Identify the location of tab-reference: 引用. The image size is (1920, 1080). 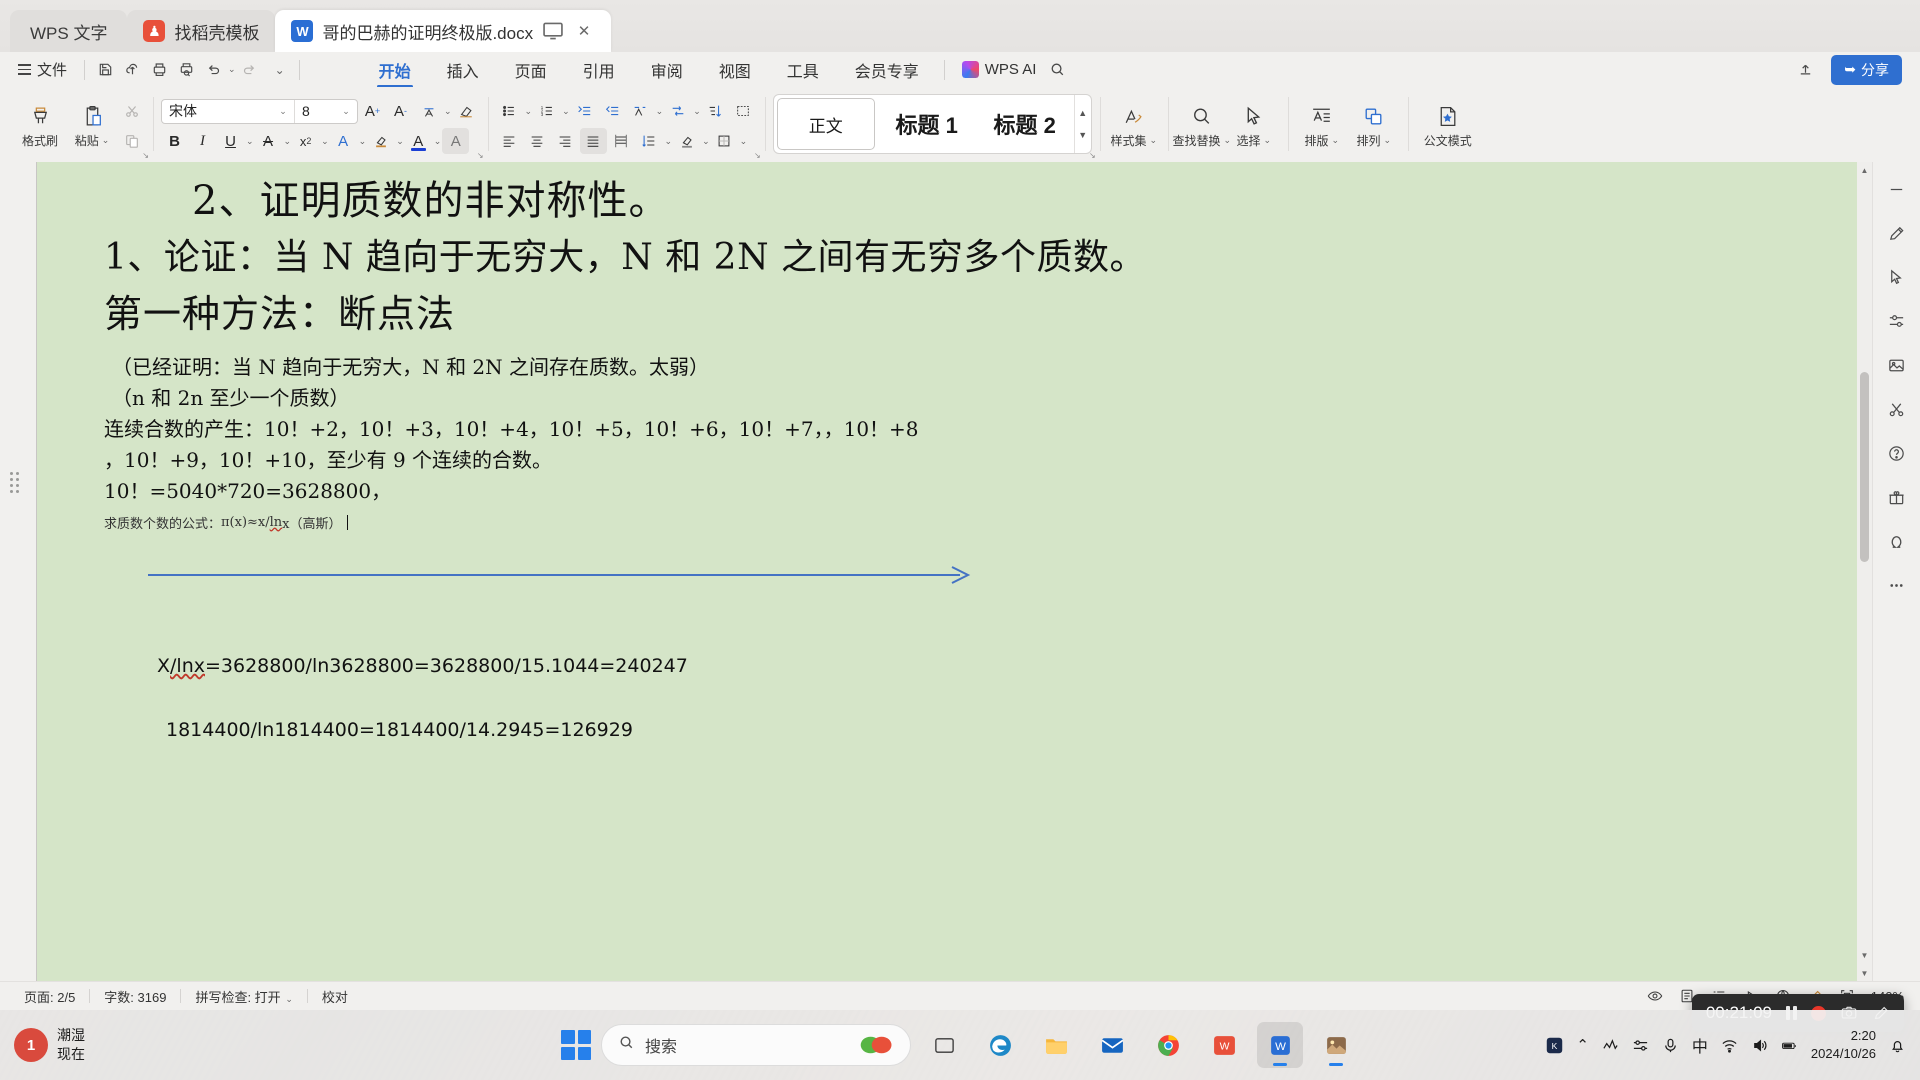
(599, 70).